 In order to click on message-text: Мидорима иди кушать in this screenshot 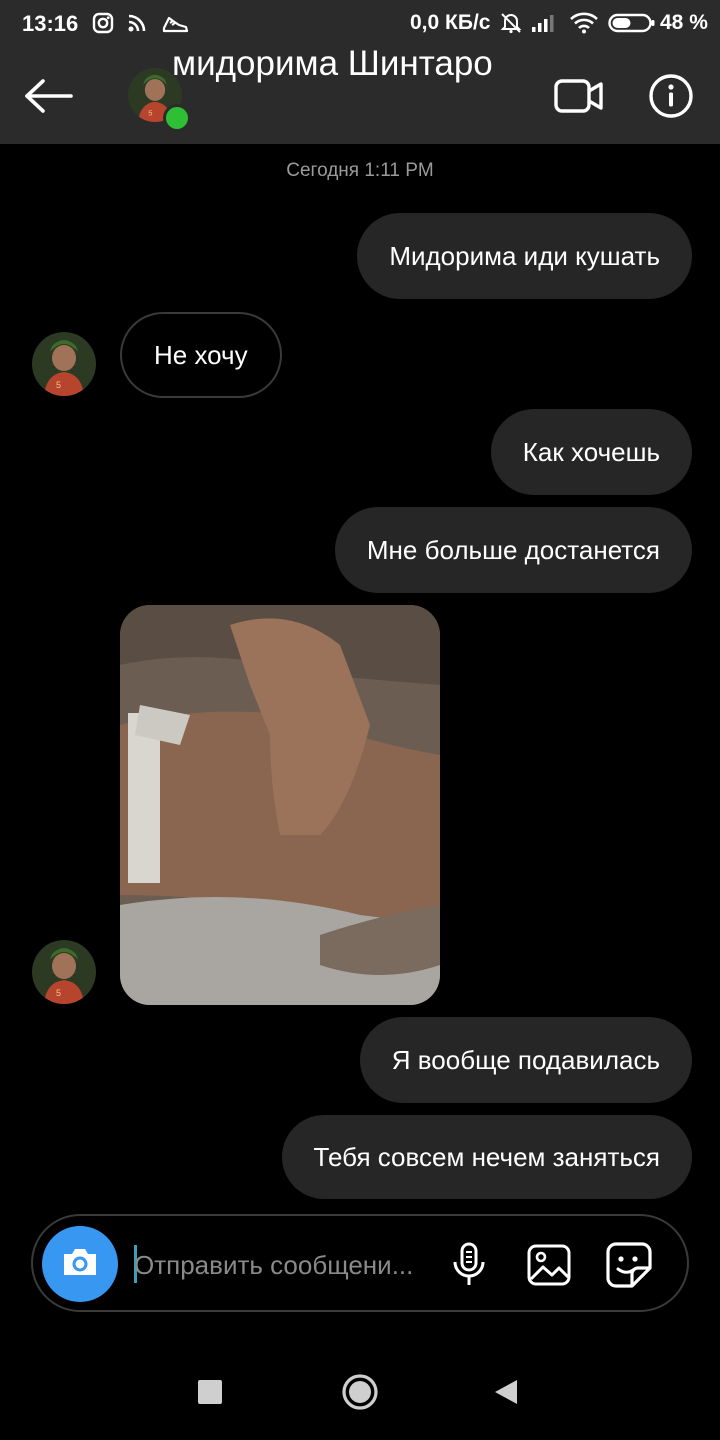, I will do `click(524, 255)`.